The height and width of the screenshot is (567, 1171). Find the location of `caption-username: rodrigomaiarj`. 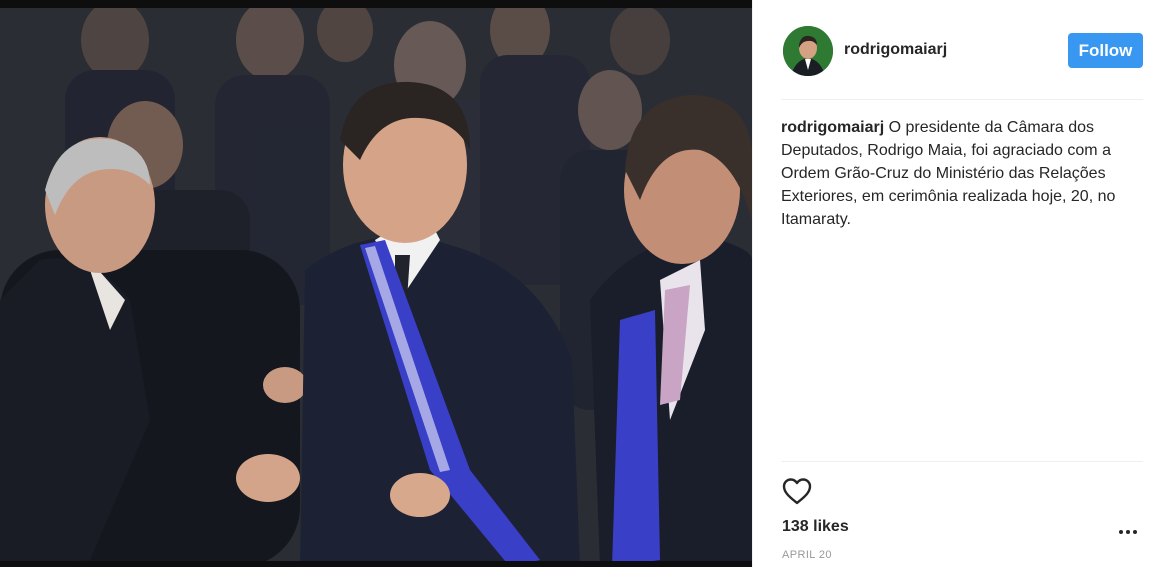

caption-username: rodrigomaiarj is located at coordinates (832, 127).